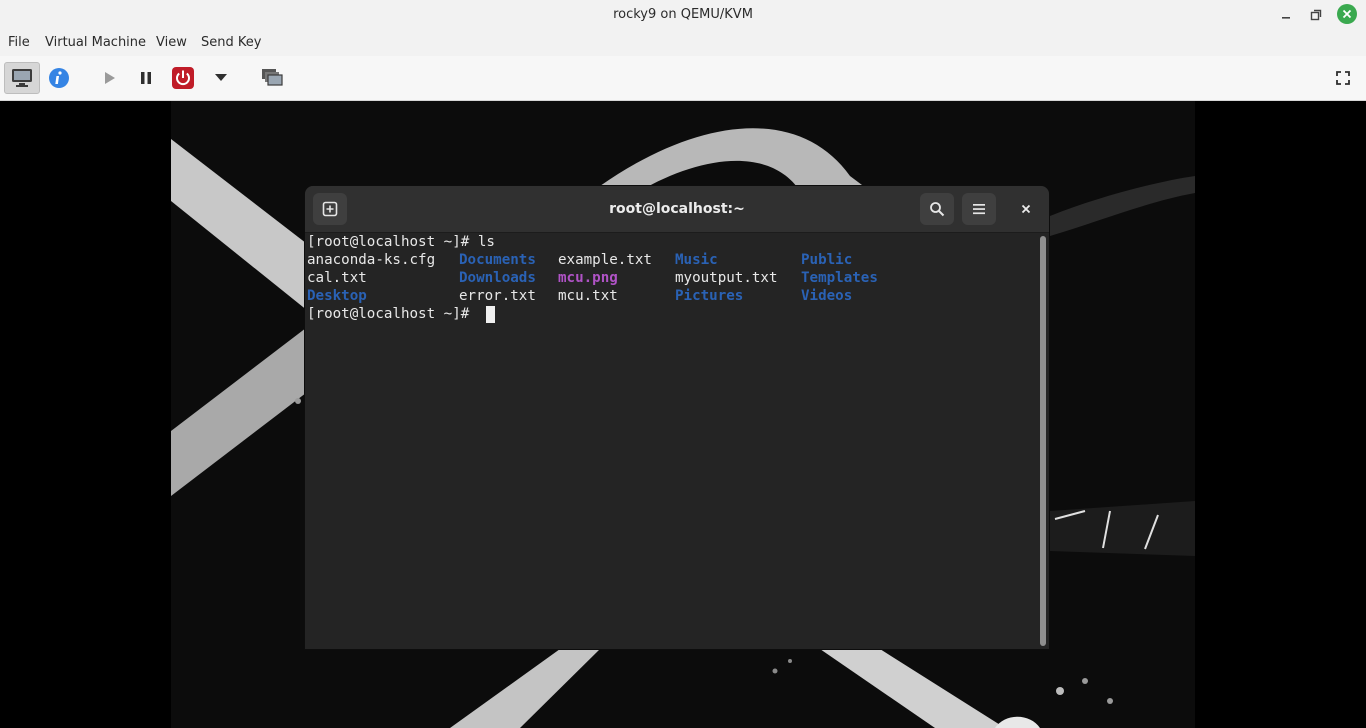 The width and height of the screenshot is (1366, 728). What do you see at coordinates (827, 260) in the screenshot?
I see `directory-entry: Public` at bounding box center [827, 260].